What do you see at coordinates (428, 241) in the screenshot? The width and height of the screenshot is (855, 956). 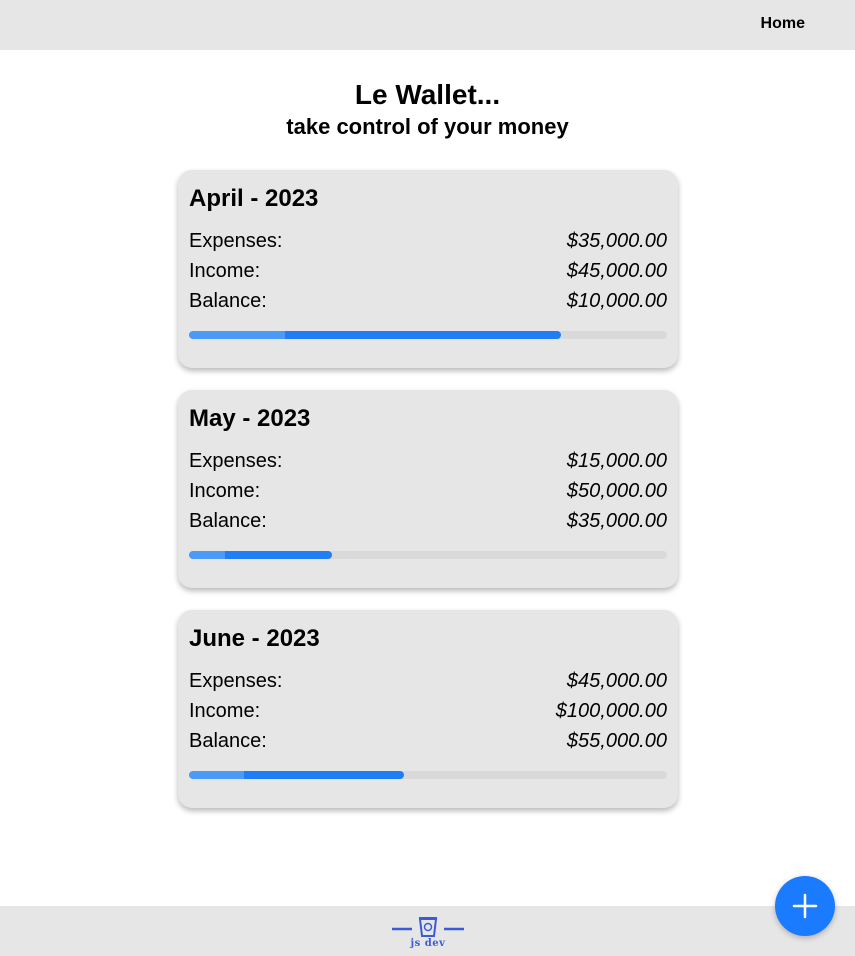 I see `expenses-row: Expenses: $35,000.00` at bounding box center [428, 241].